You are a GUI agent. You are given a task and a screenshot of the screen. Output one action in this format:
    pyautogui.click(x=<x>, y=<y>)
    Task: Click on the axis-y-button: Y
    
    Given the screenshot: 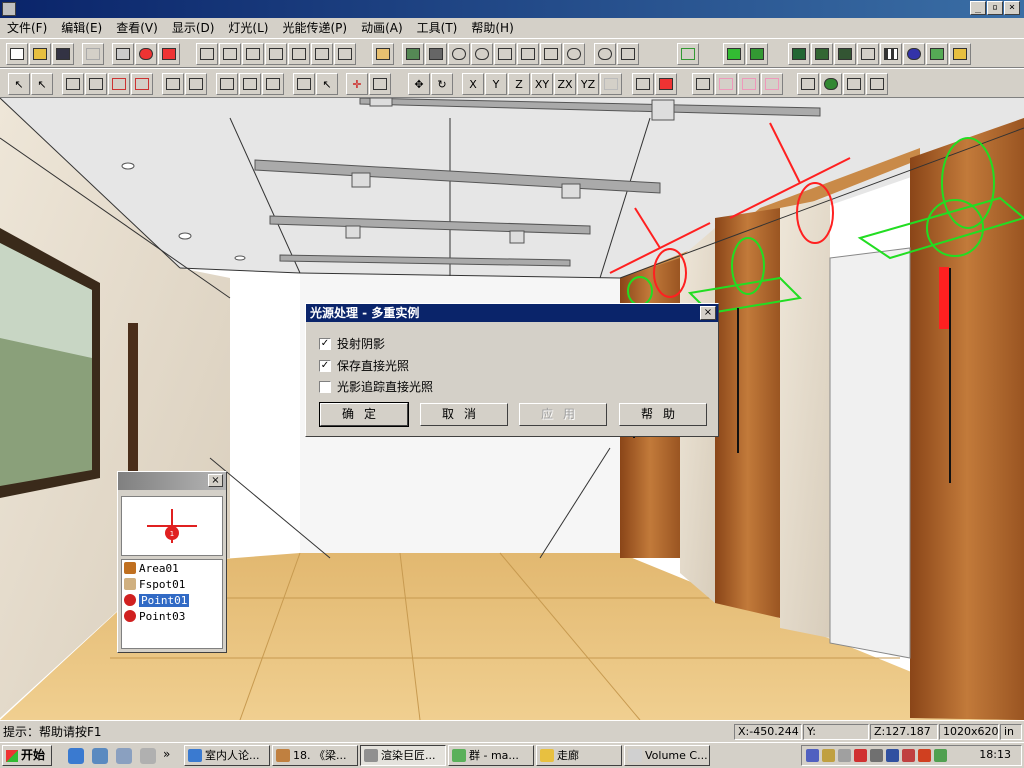 What is the action you would take?
    pyautogui.click(x=496, y=84)
    